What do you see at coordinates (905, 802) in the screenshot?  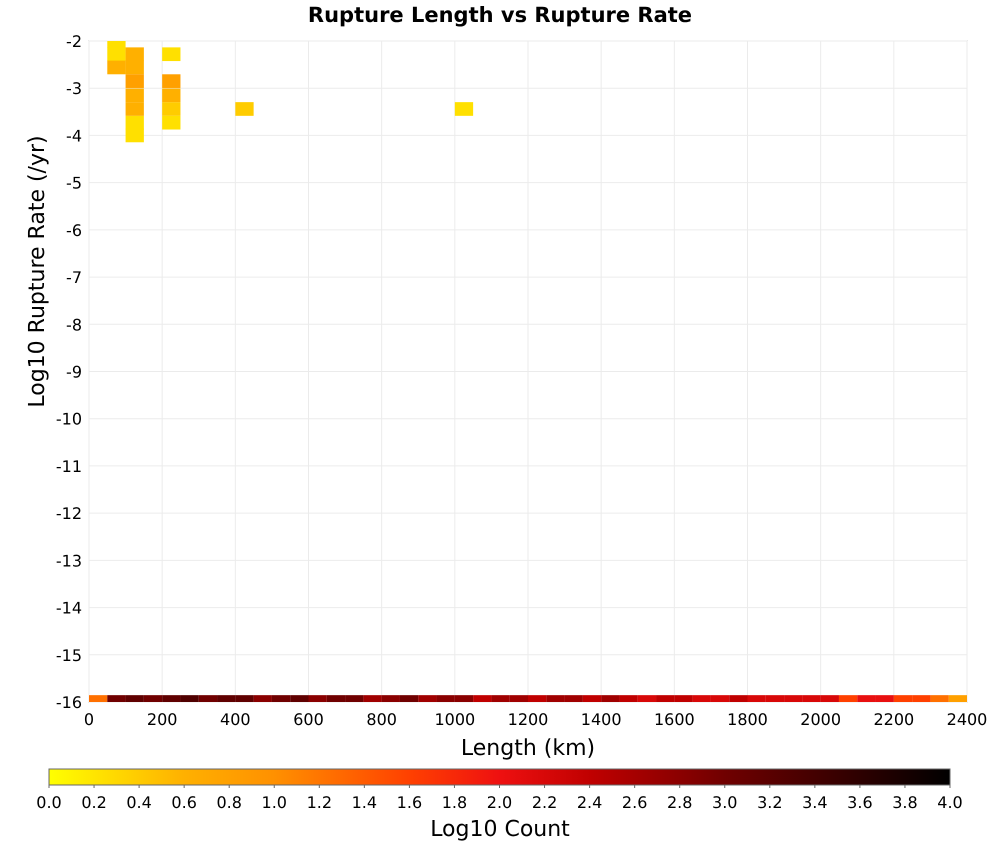 I see `color-scale-tick-label: 3.8` at bounding box center [905, 802].